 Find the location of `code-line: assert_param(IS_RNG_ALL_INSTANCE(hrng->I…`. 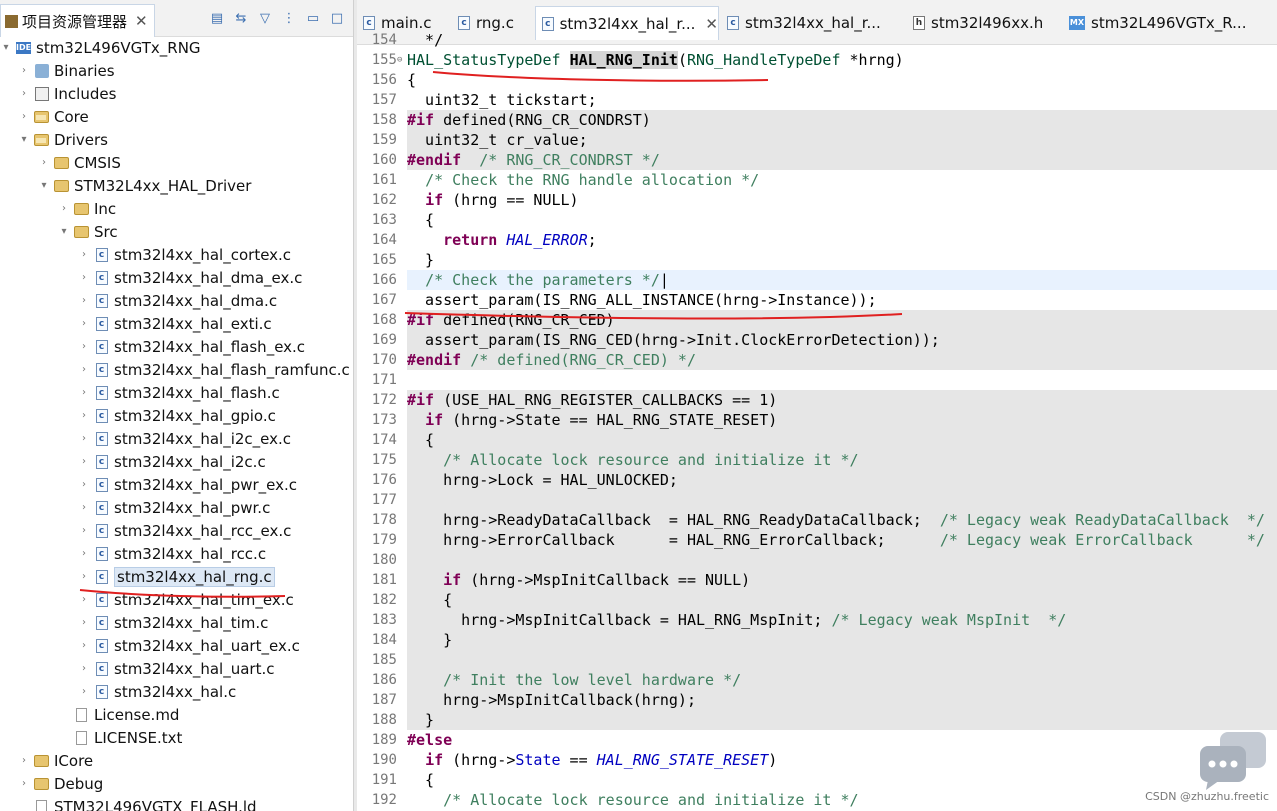

code-line: assert_param(IS_RNG_ALL_INSTANCE(hrng->I… is located at coordinates (842, 300).